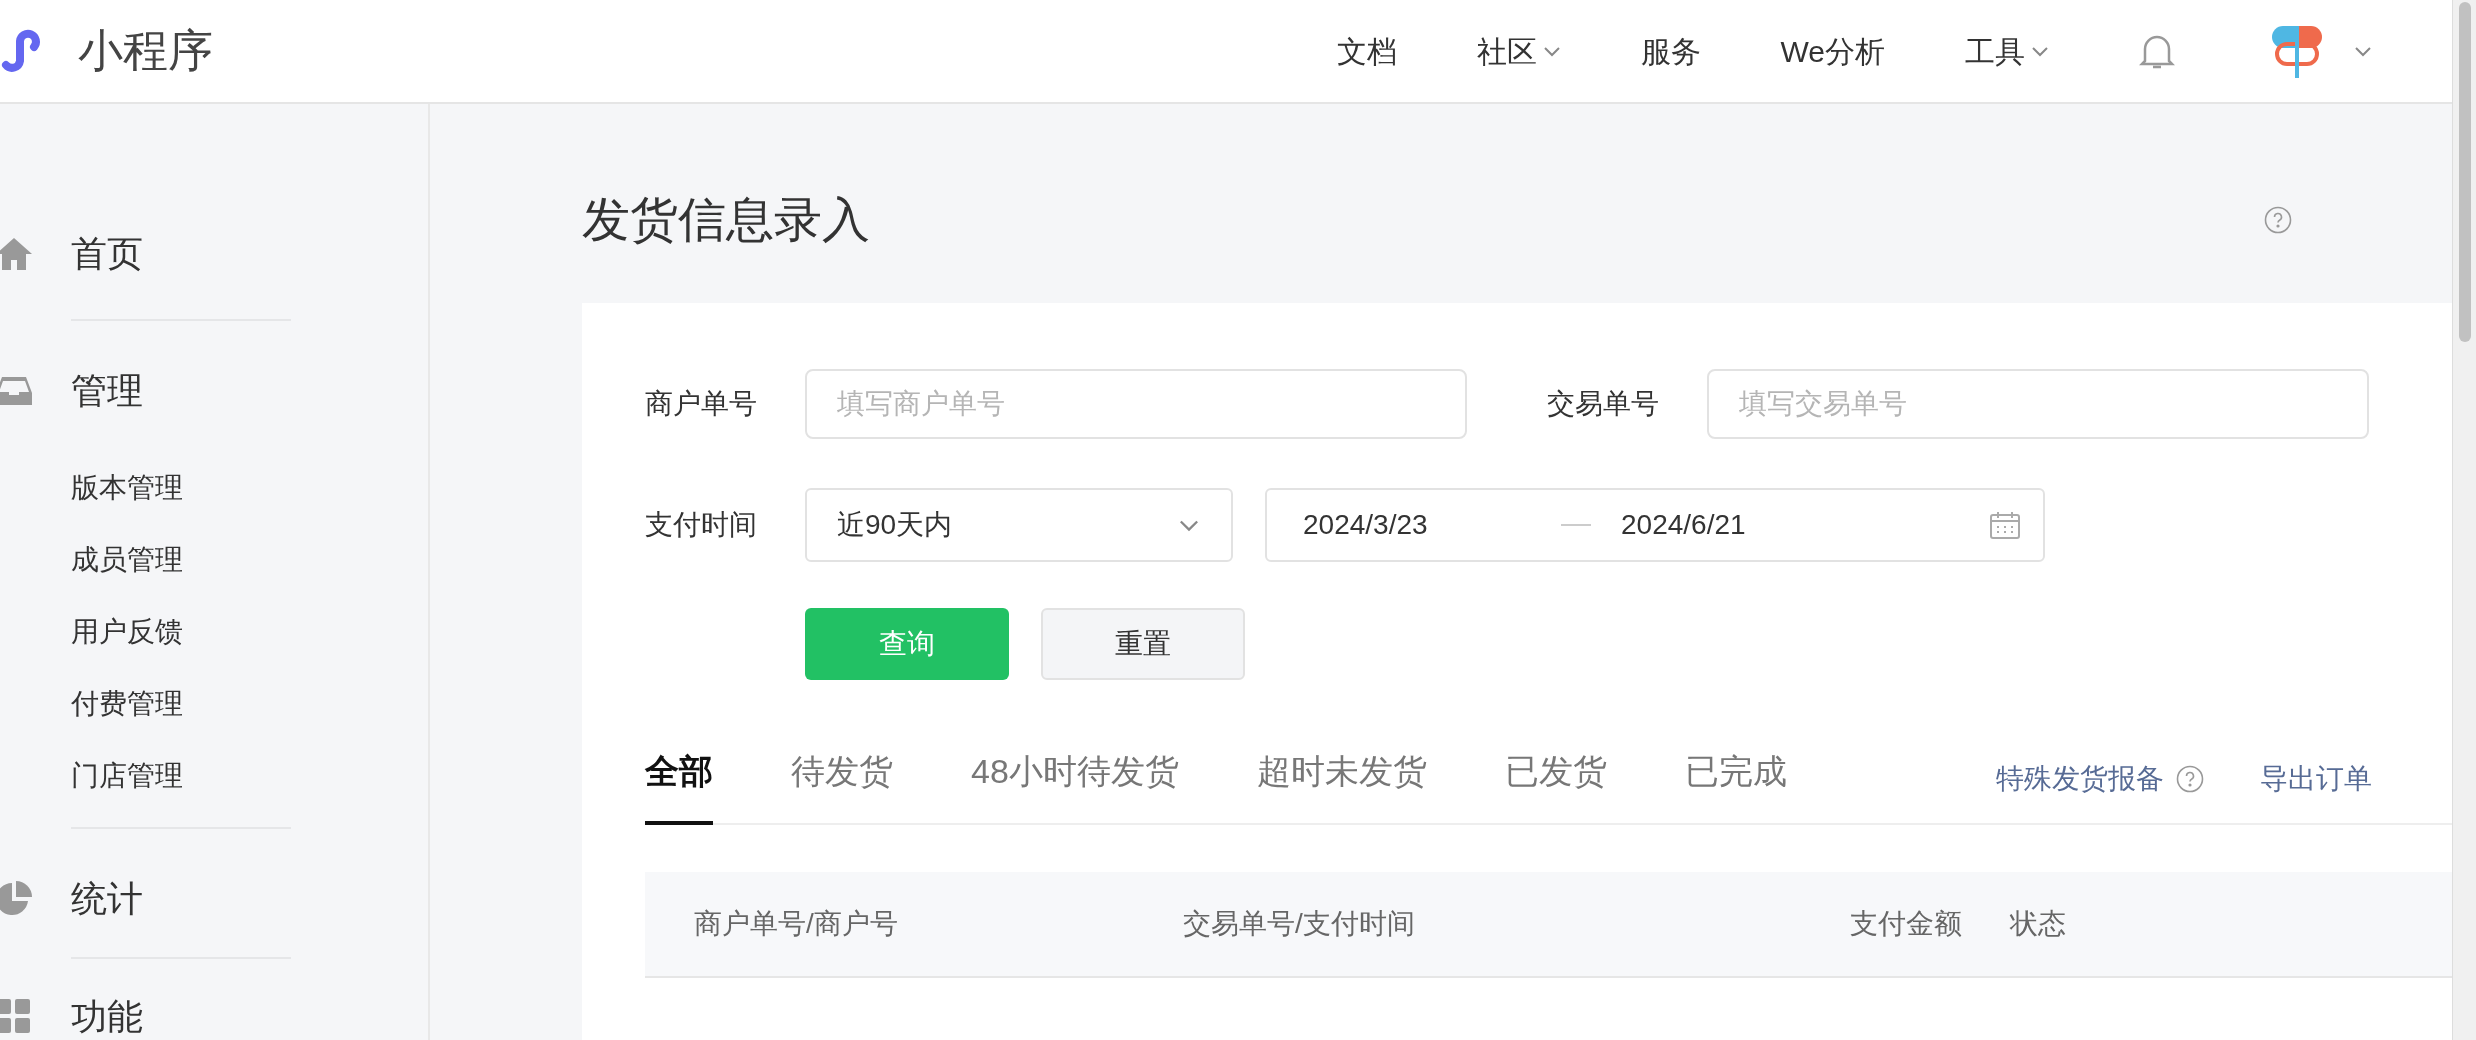 The width and height of the screenshot is (2476, 1040). Describe the element at coordinates (1670, 51) in the screenshot. I see `nav-link: 服务` at that location.